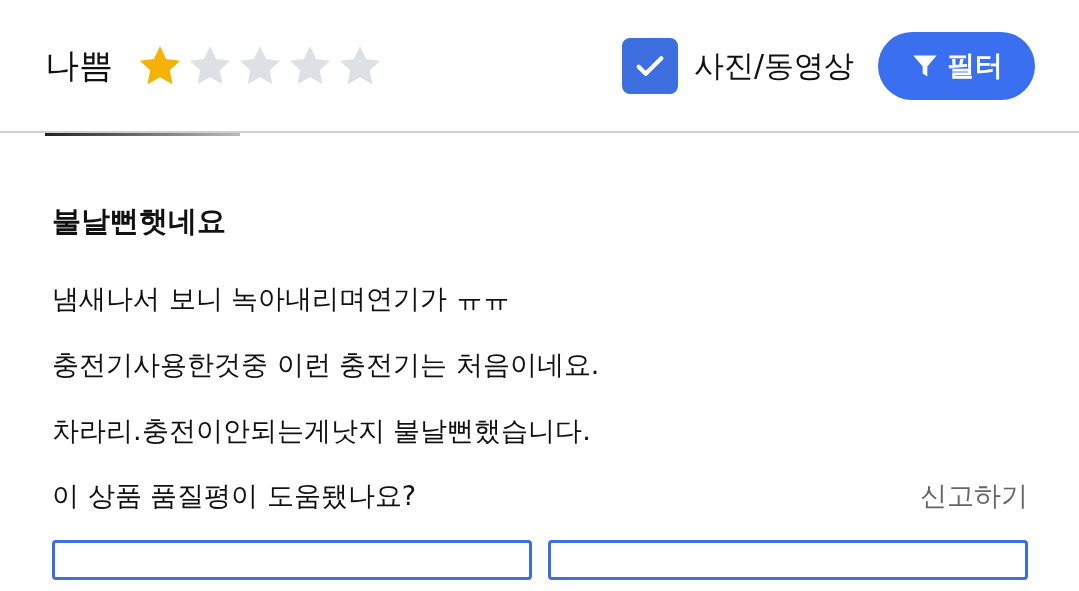 Image resolution: width=1079 pixels, height=591 pixels. Describe the element at coordinates (974, 495) in the screenshot. I see `report-link: 신고하기` at that location.